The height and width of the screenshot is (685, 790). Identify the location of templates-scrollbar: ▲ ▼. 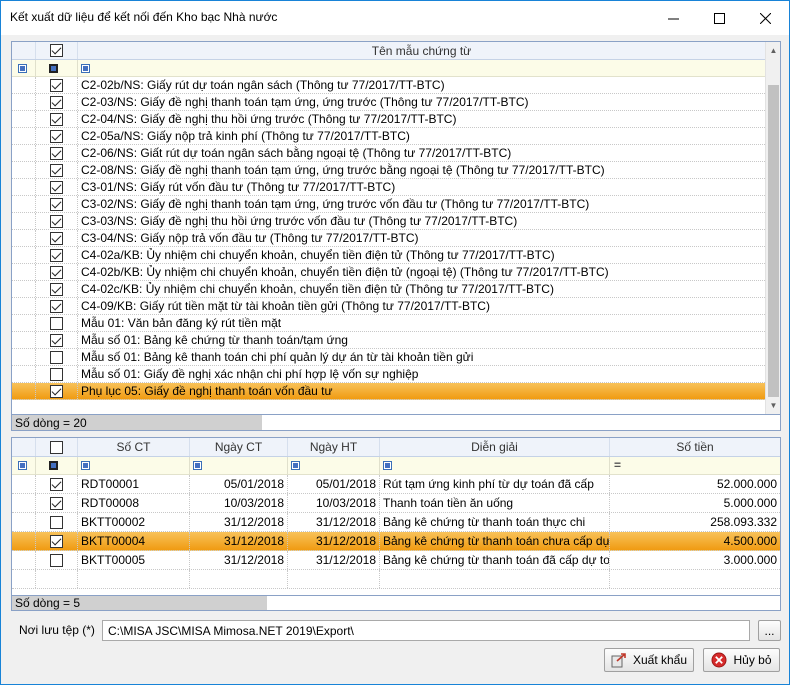
(772, 228).